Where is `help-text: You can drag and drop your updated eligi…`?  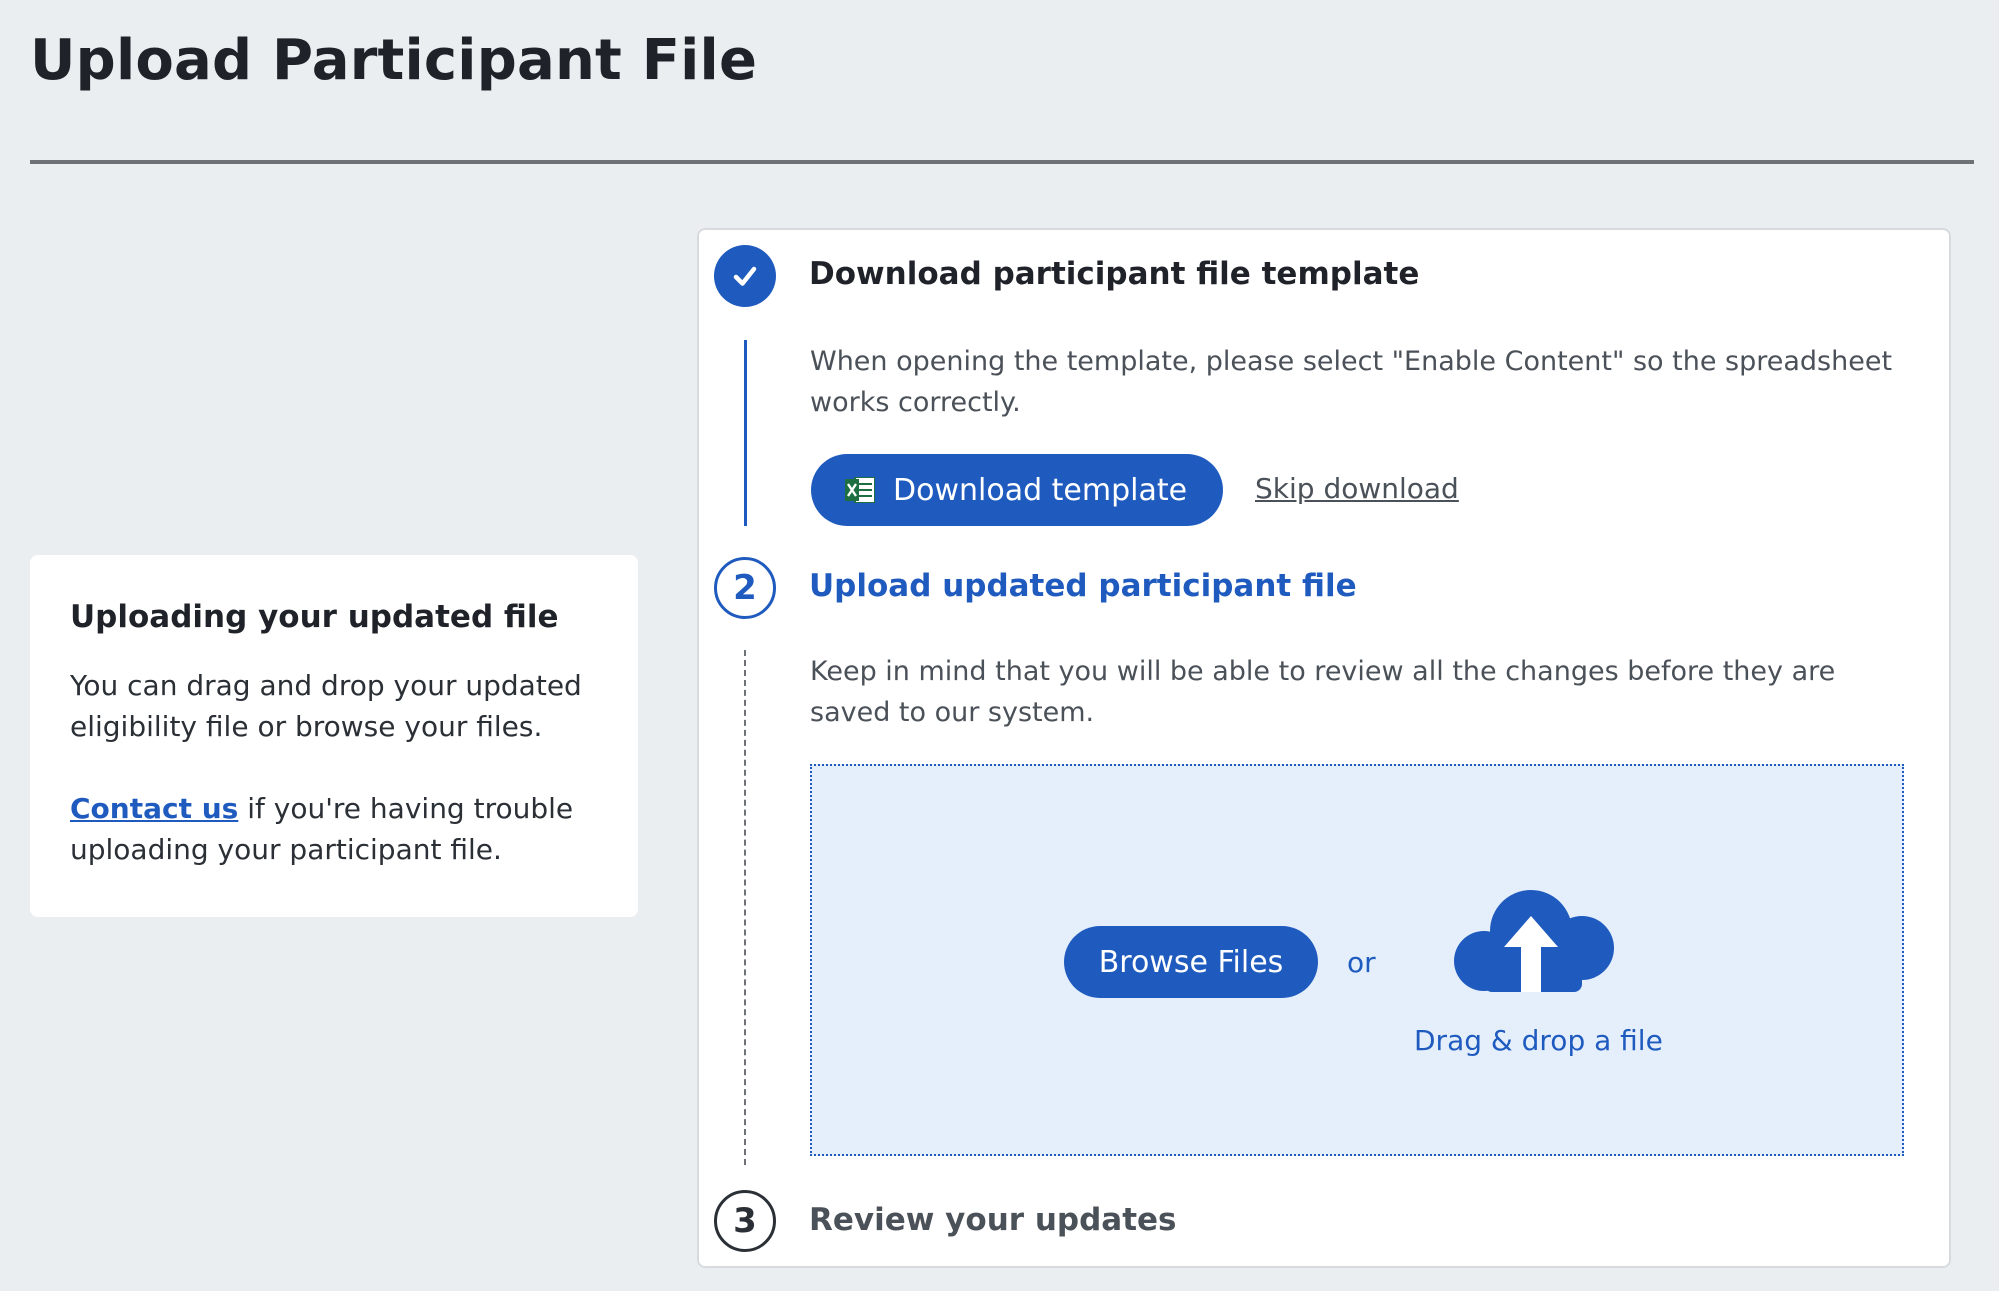
help-text: You can drag and drop your updated eligi… is located at coordinates (326, 706).